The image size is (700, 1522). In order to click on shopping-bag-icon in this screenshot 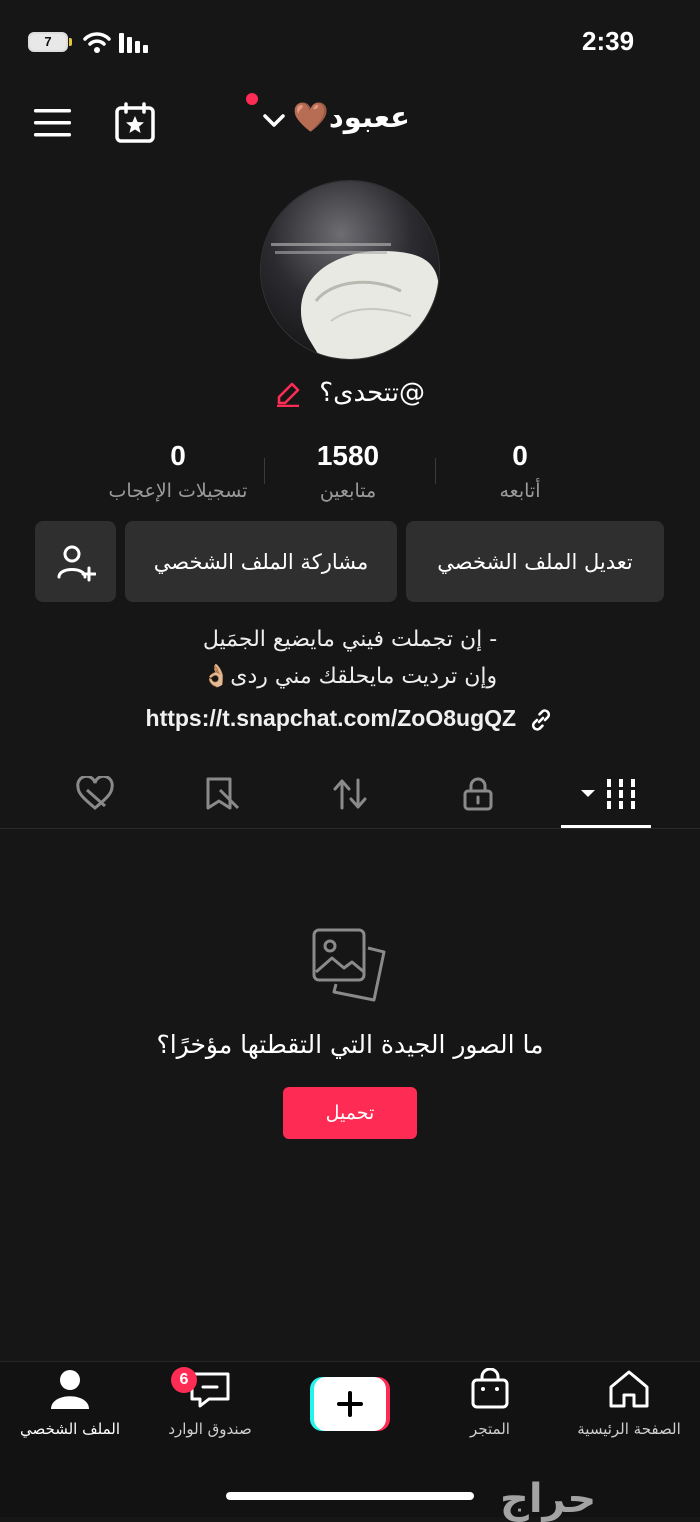, I will do `click(490, 1388)`.